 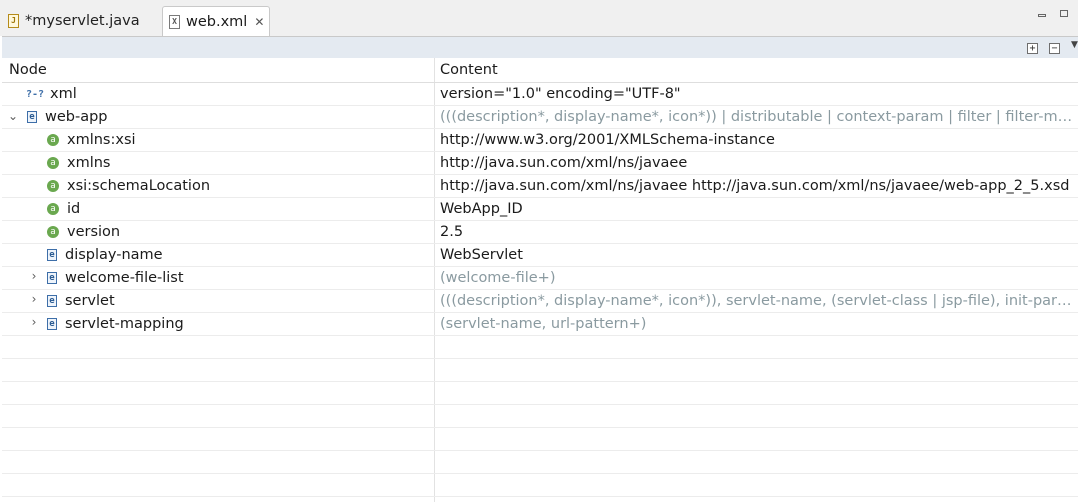 What do you see at coordinates (481, 209) in the screenshot?
I see `node-content: WebApp_ID` at bounding box center [481, 209].